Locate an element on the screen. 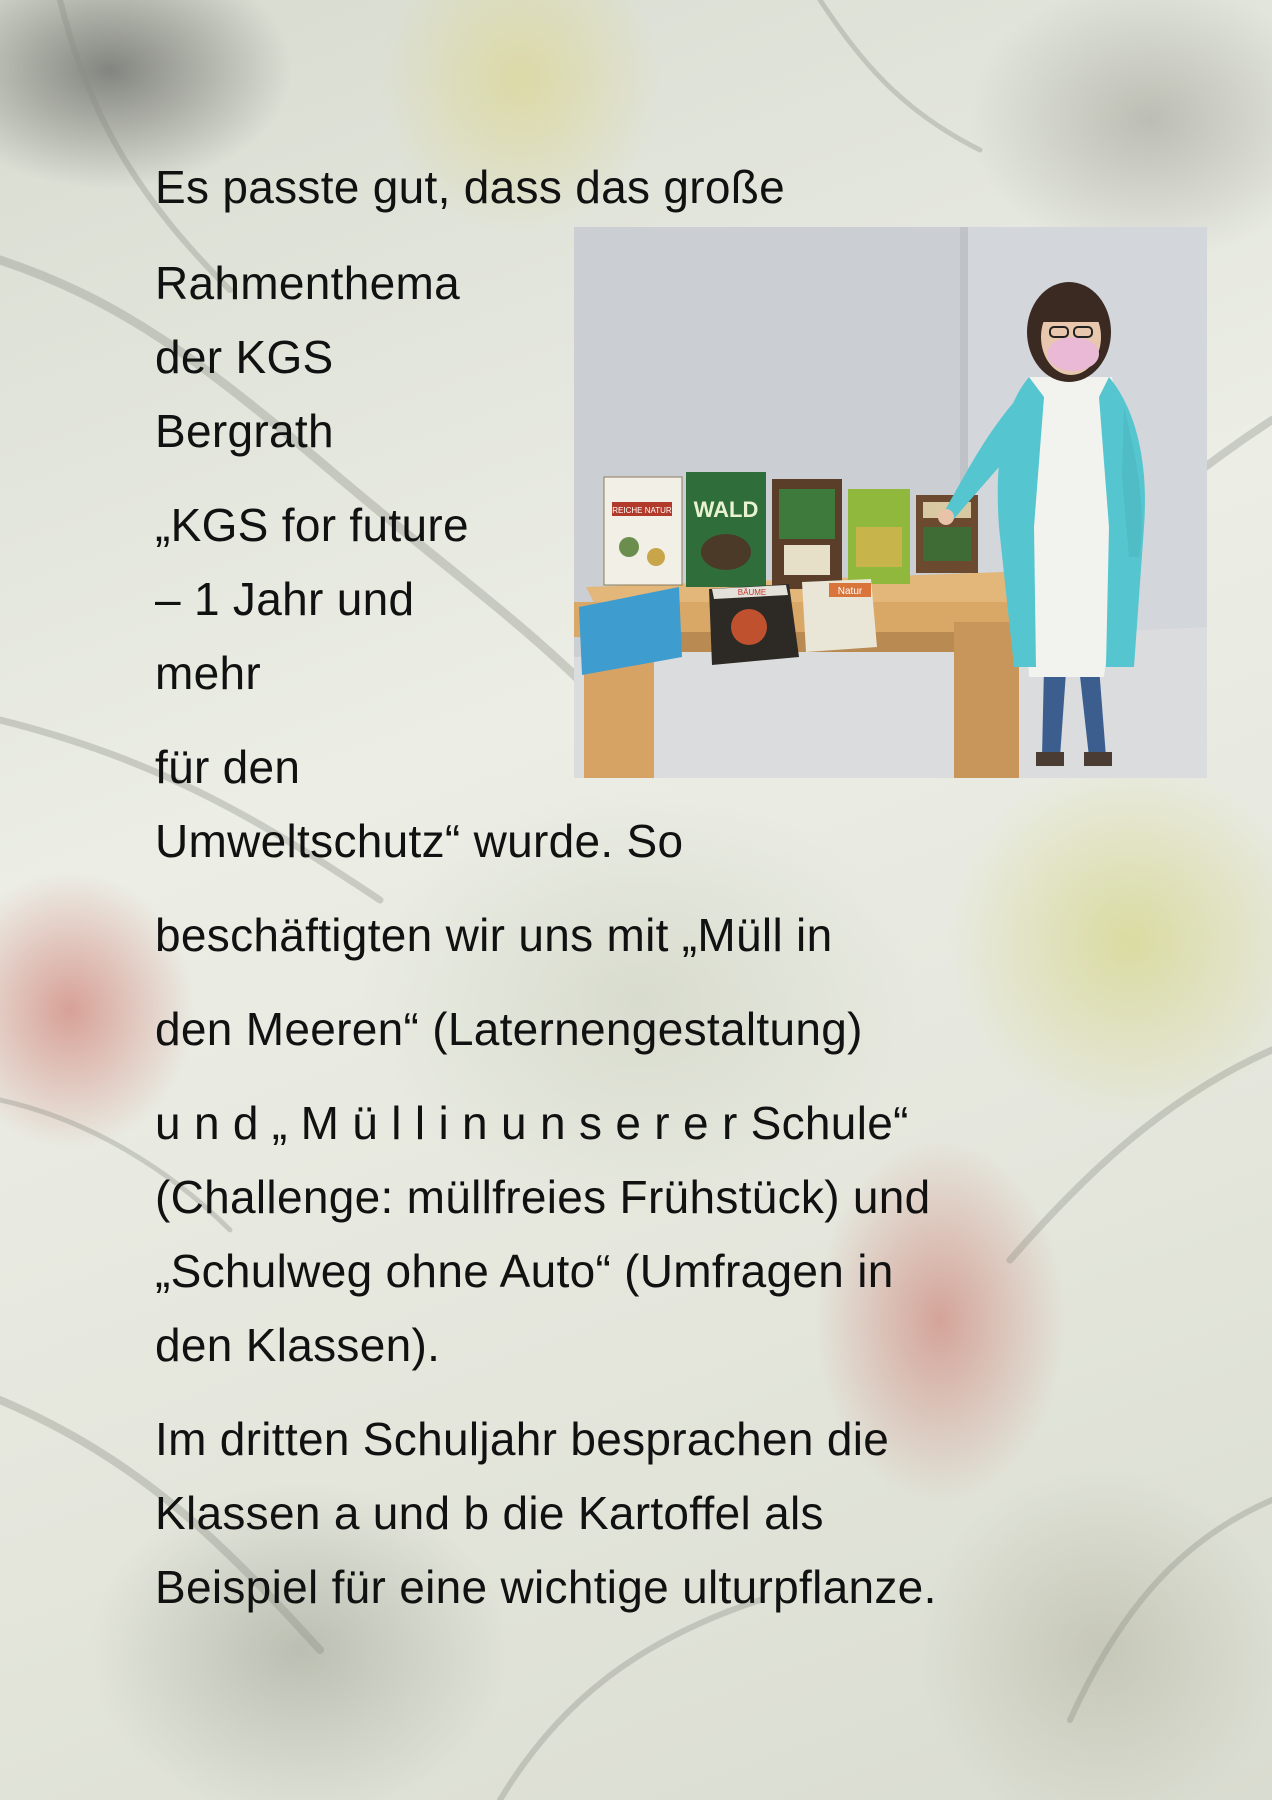 The width and height of the screenshot is (1272, 1800). svg-text: BÄUME is located at coordinates (752, 592).